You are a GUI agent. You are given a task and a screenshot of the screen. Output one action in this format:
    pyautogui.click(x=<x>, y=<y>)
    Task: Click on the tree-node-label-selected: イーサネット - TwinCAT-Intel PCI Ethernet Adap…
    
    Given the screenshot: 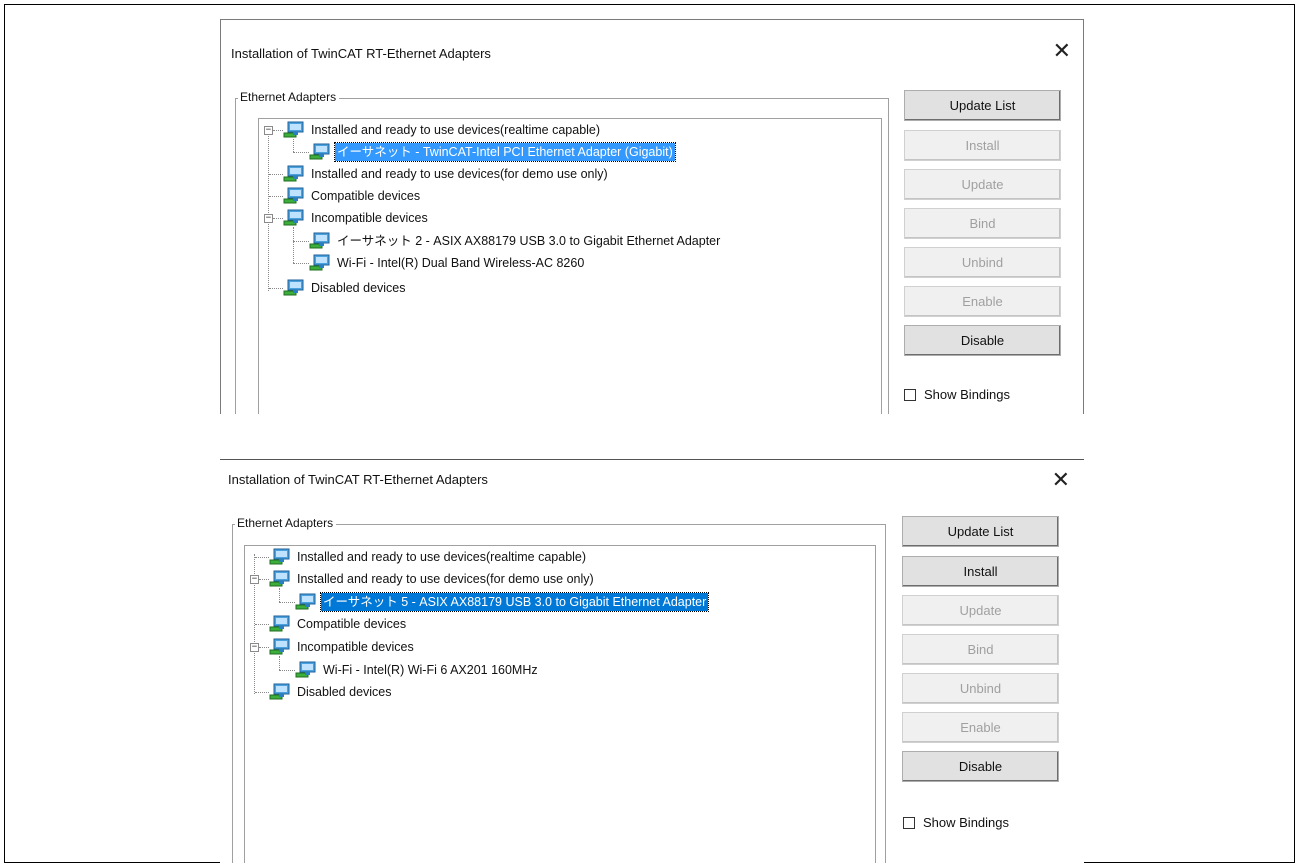 What is the action you would take?
    pyautogui.click(x=505, y=152)
    